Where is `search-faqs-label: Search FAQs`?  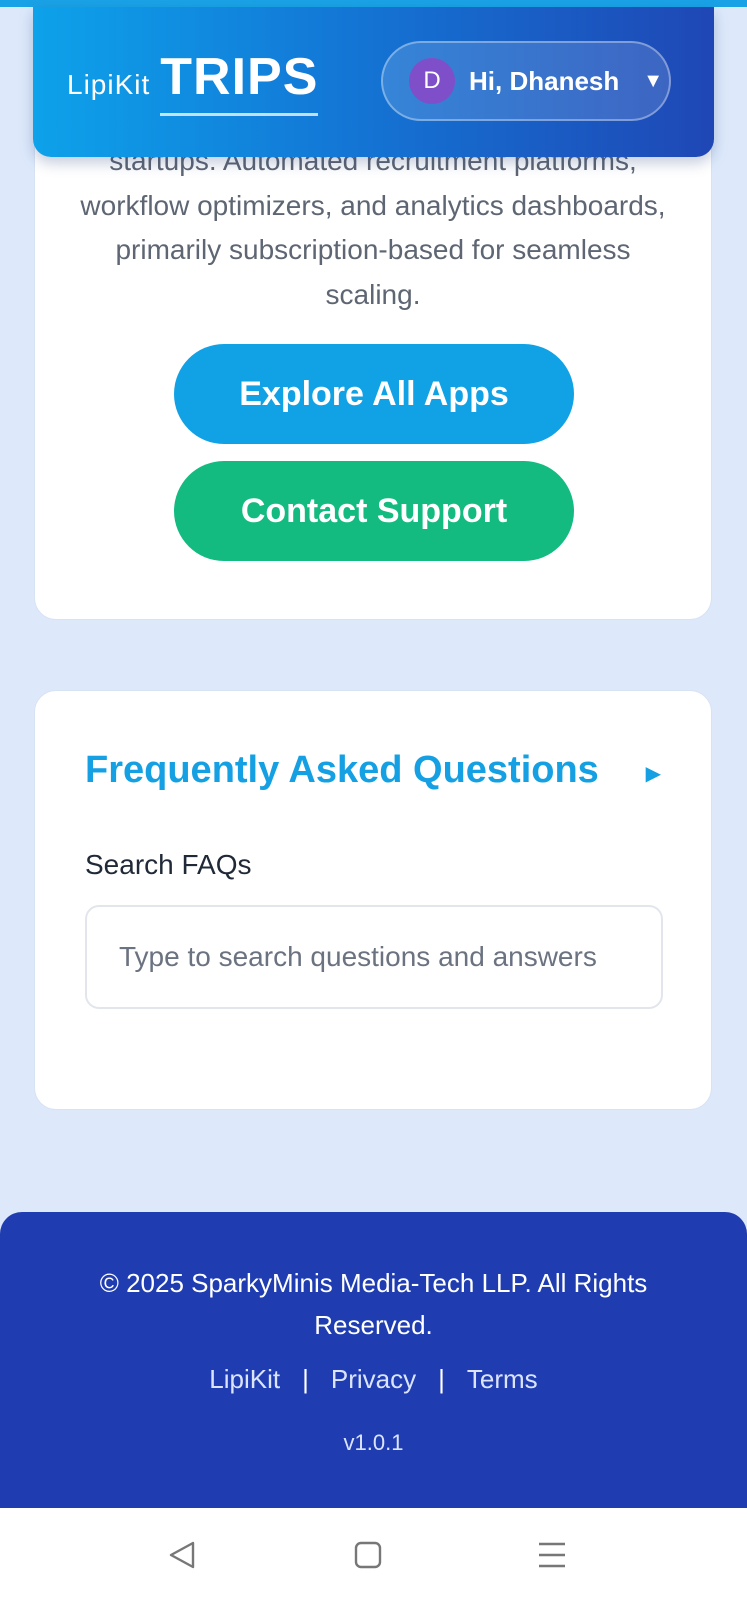 search-faqs-label: Search FAQs is located at coordinates (168, 864).